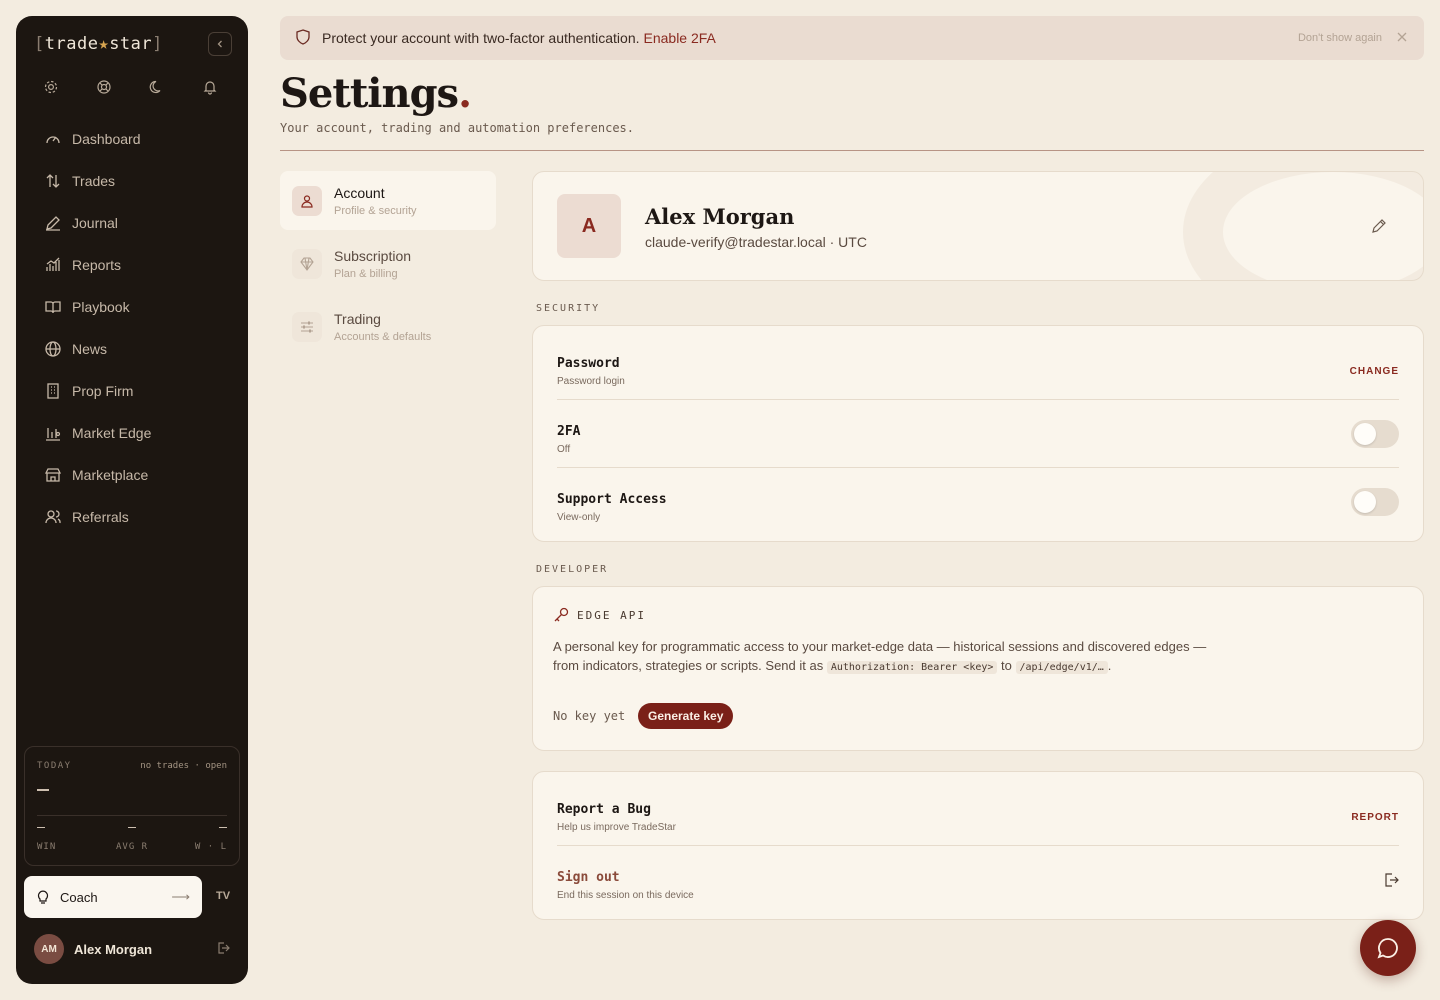 The height and width of the screenshot is (1000, 1440). Describe the element at coordinates (157, 87) in the screenshot. I see `moon-icon` at that location.